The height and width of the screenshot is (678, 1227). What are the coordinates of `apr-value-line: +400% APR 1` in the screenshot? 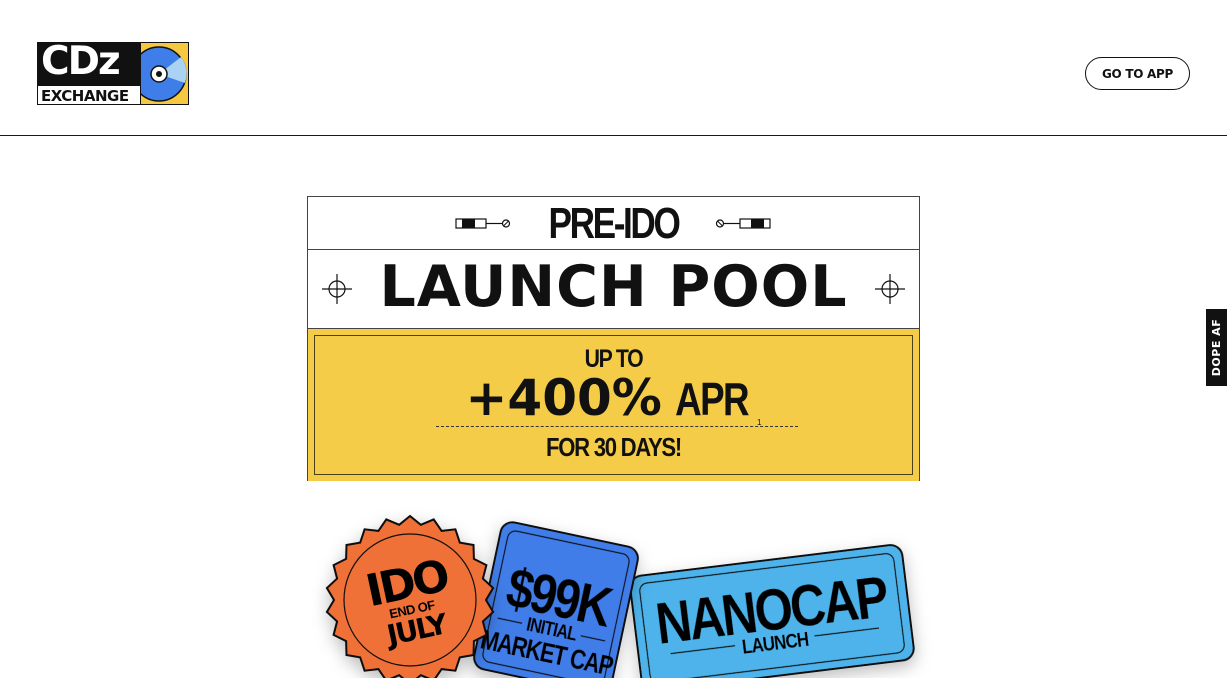 It's located at (613, 398).